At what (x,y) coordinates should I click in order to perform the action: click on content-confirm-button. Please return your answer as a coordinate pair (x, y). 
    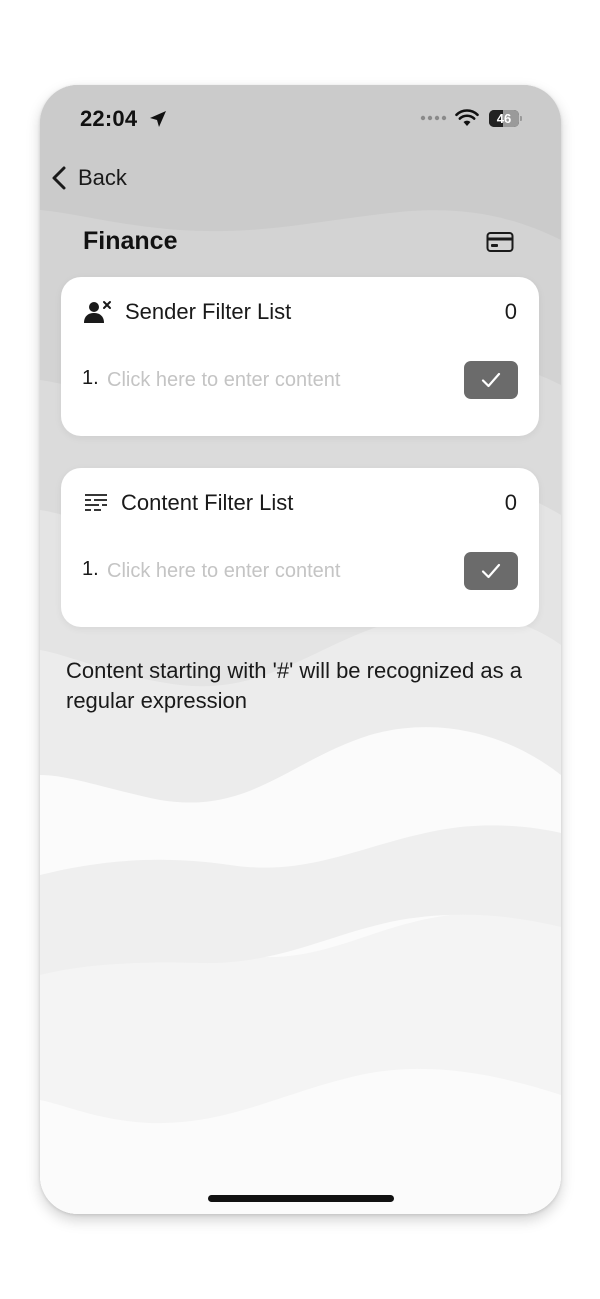
    Looking at the image, I should click on (491, 571).